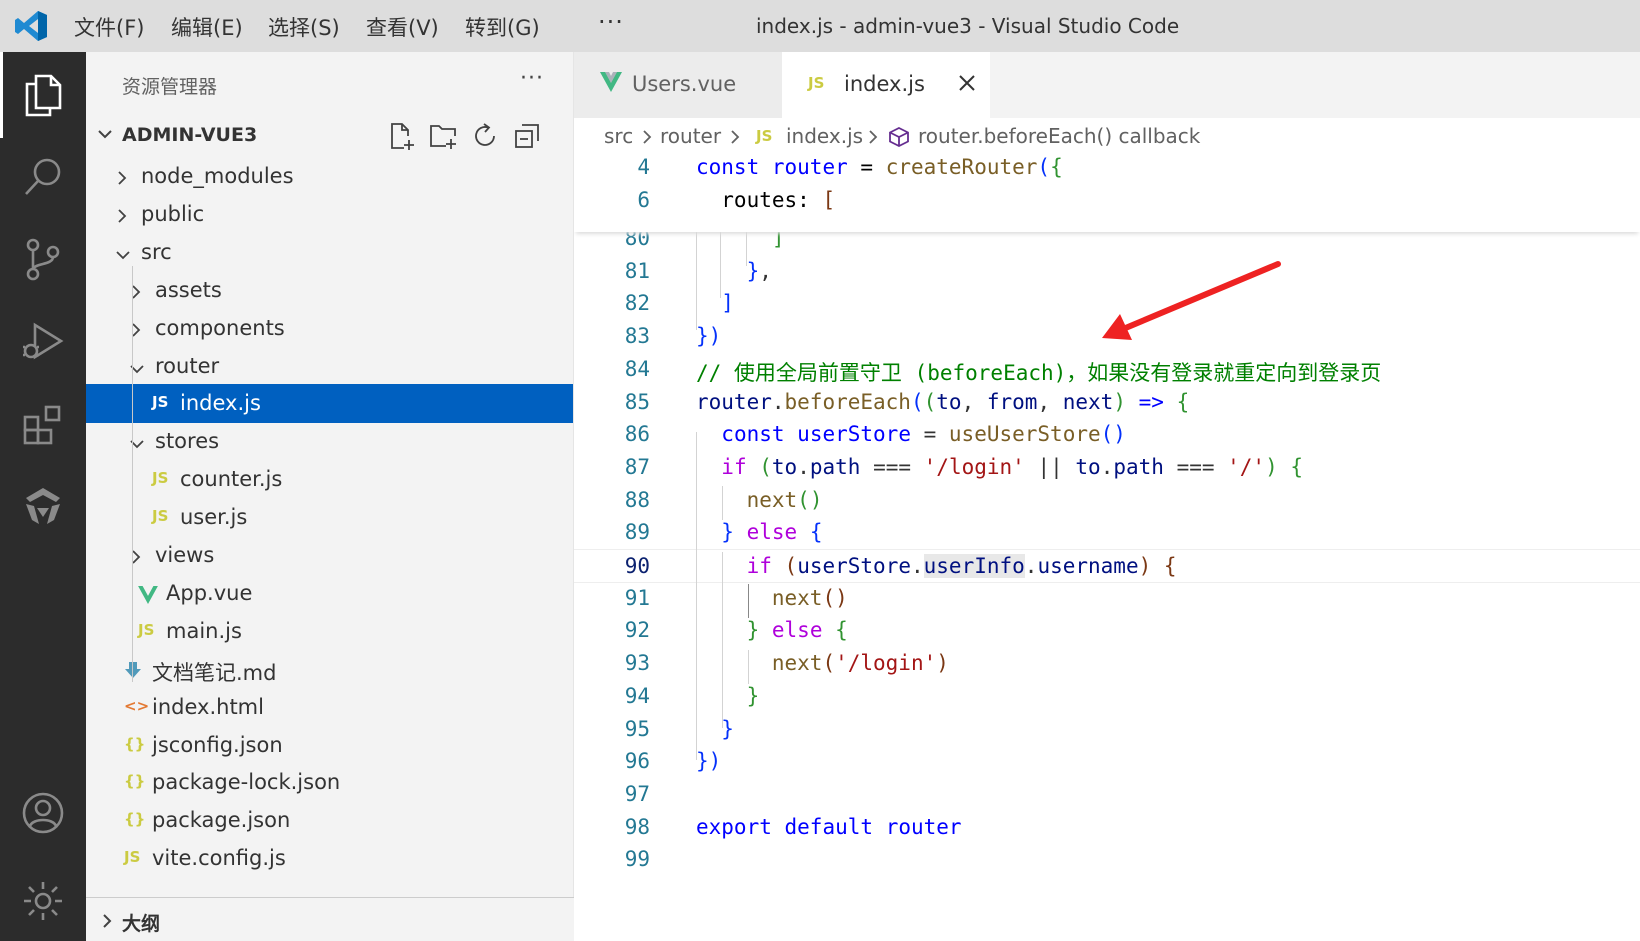 Image resolution: width=1640 pixels, height=941 pixels. I want to click on tree-item-node-modules: node_modules, so click(329, 176).